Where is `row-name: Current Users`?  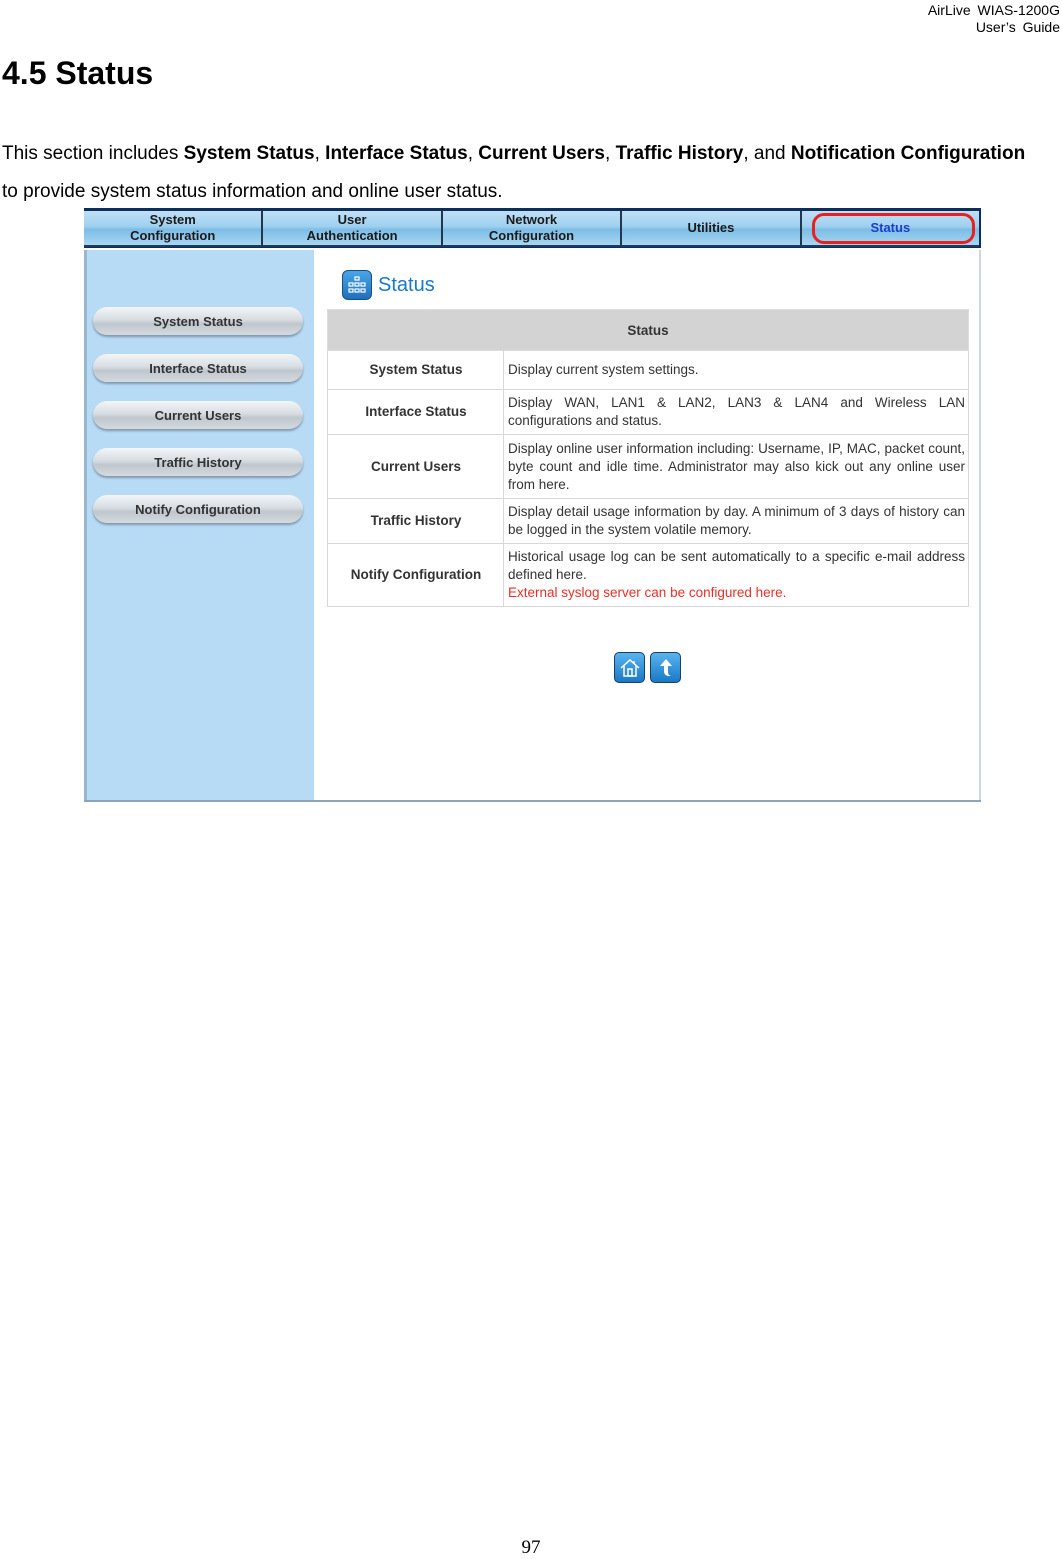
row-name: Current Users is located at coordinates (415, 466).